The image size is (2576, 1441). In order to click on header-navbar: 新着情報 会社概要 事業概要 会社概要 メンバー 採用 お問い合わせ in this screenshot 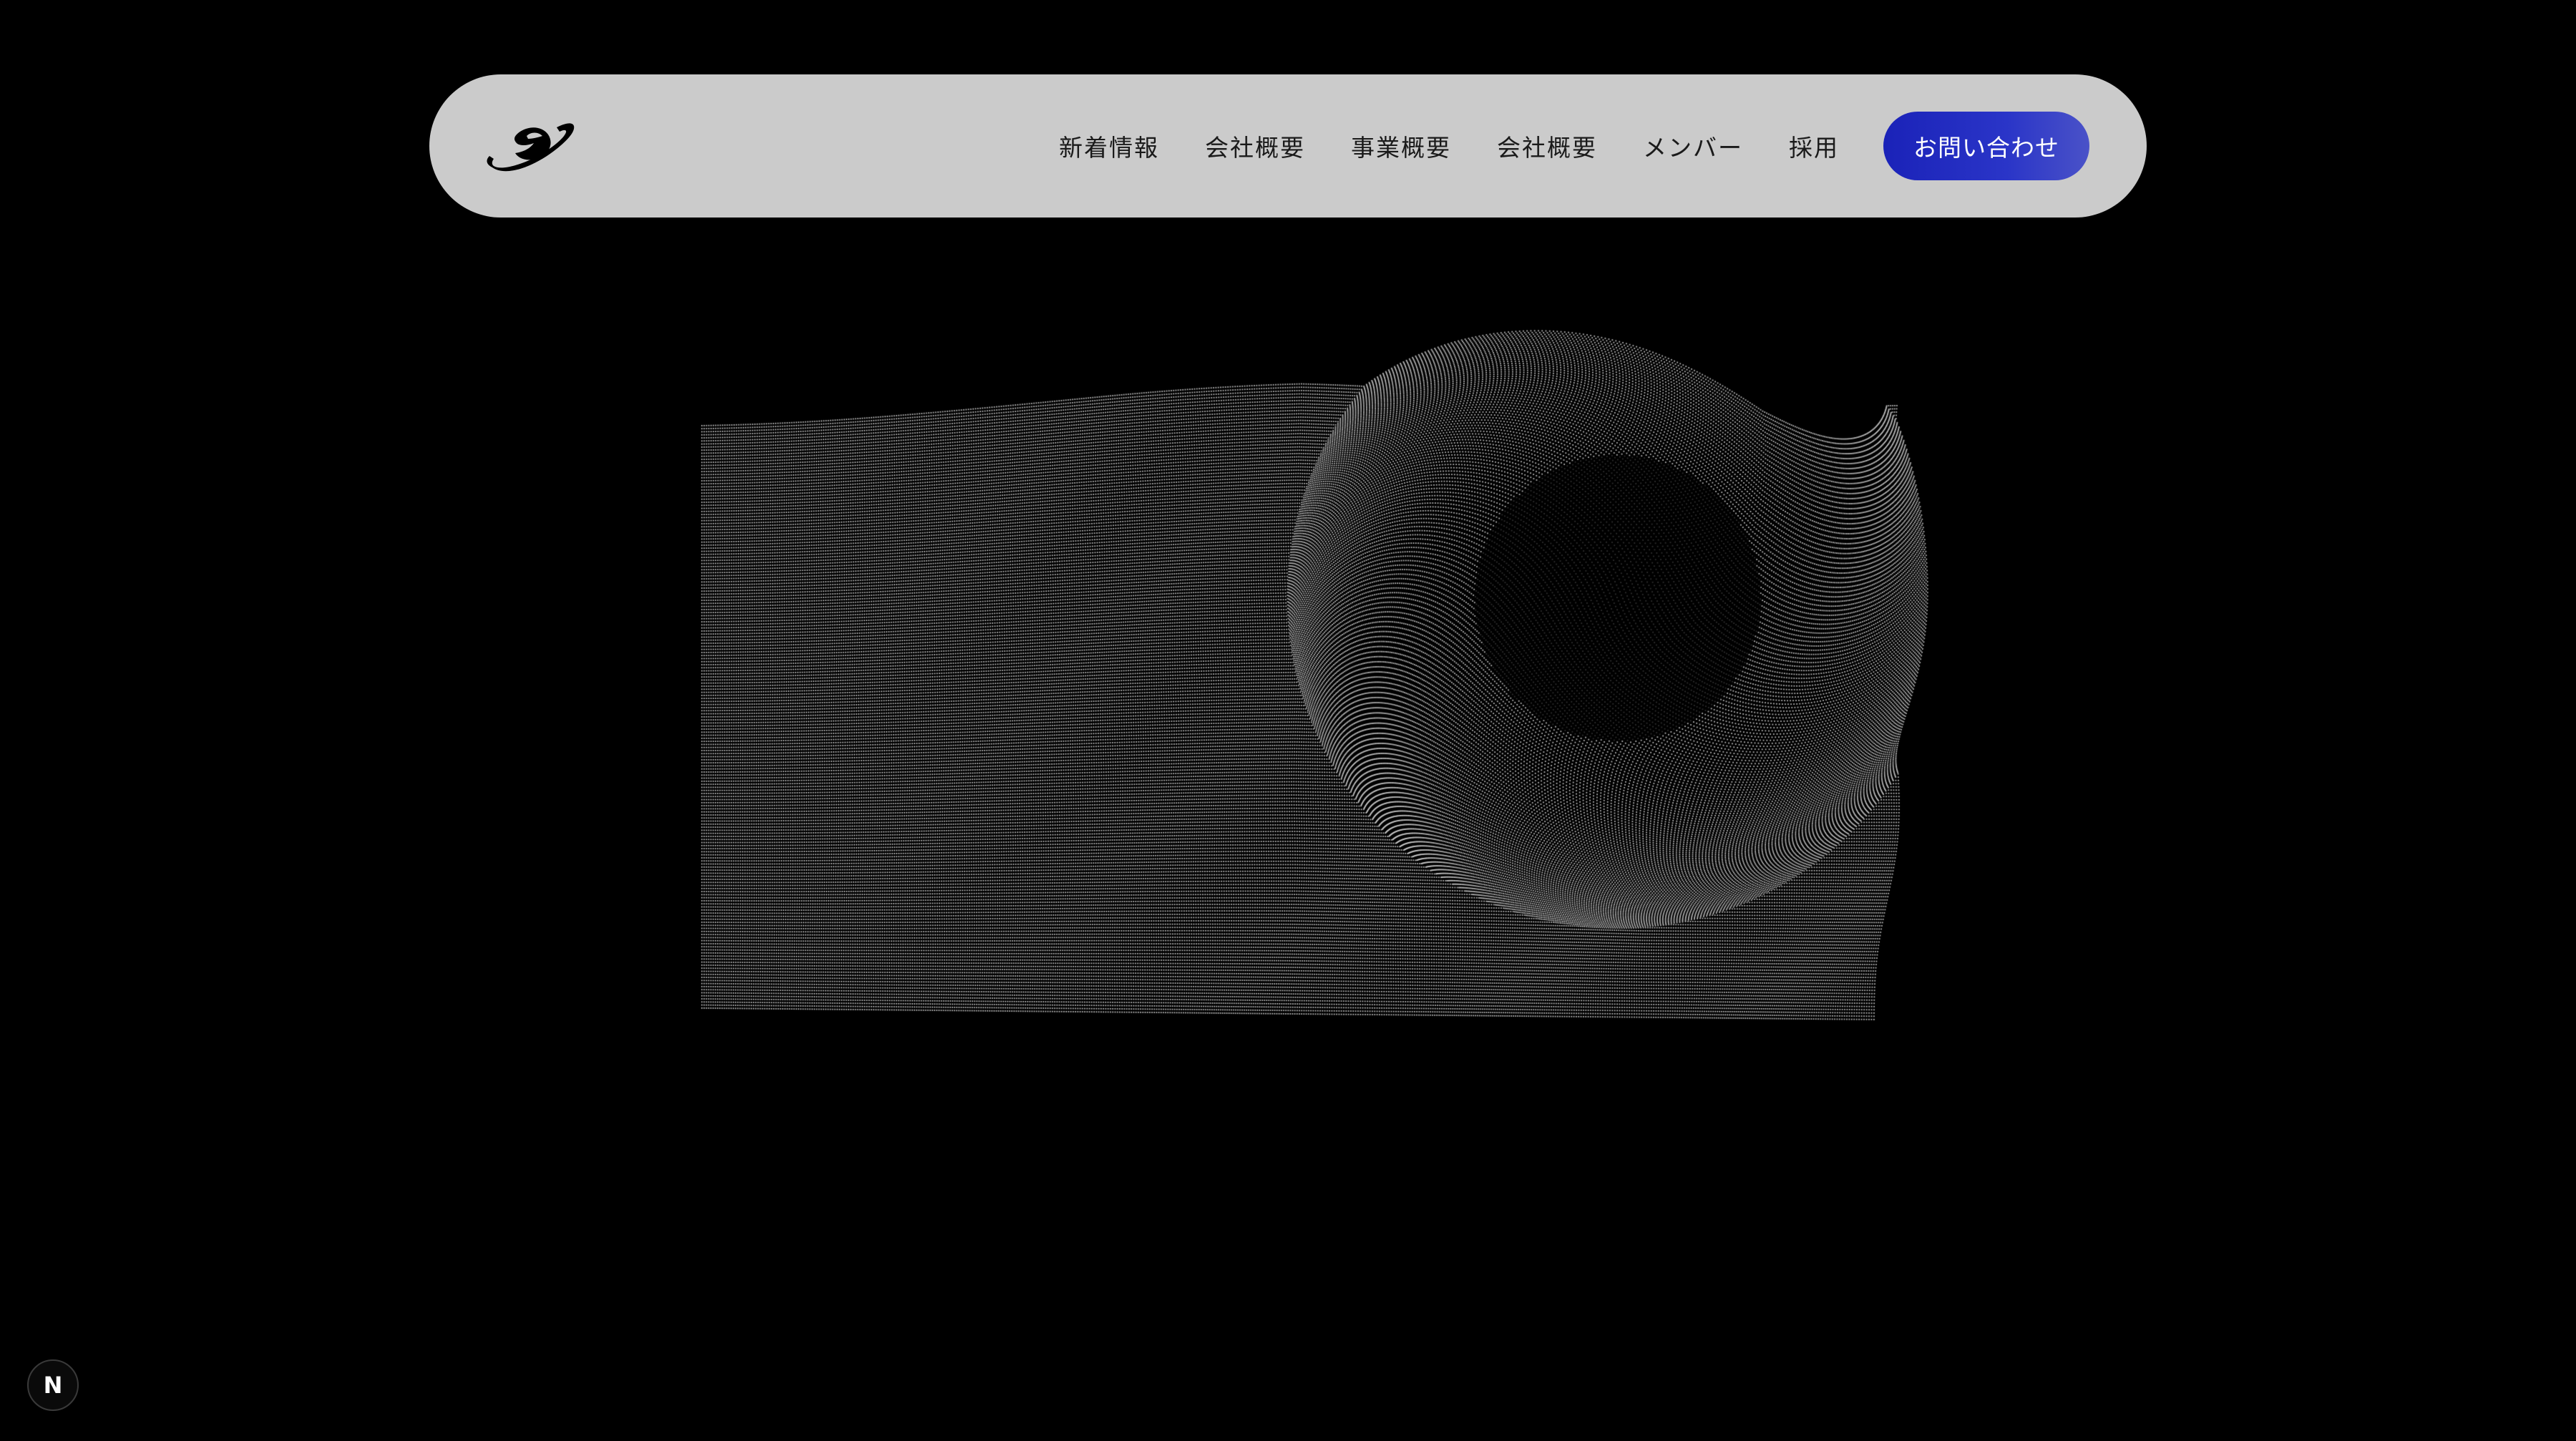, I will do `click(1288, 146)`.